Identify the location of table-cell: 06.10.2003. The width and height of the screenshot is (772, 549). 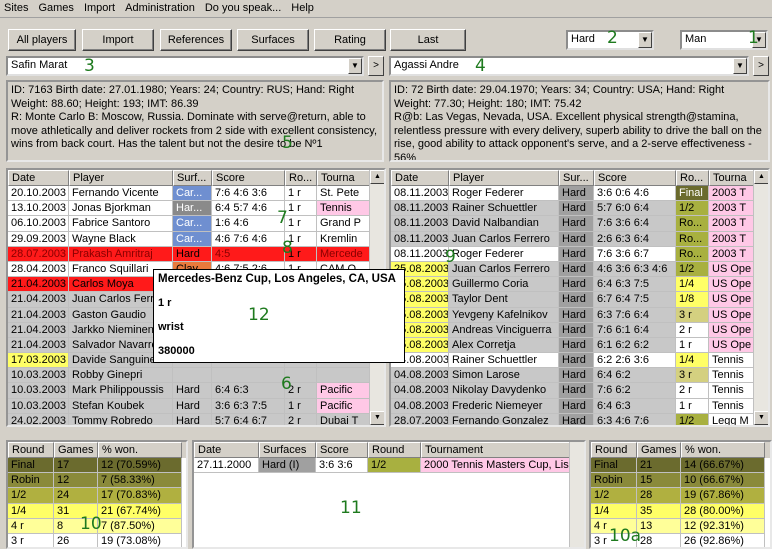
(38, 224).